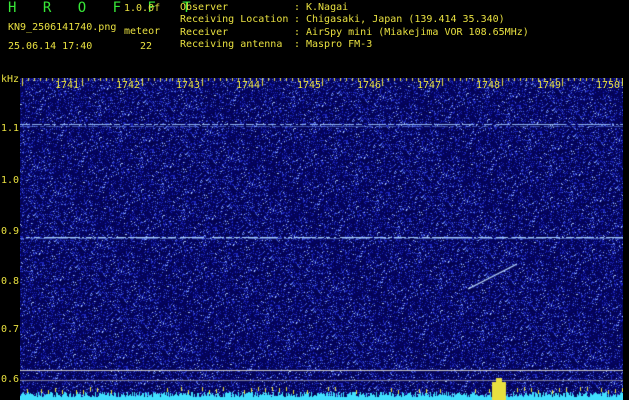  I want to click on x-tick-label: 1748, so click(488, 85).